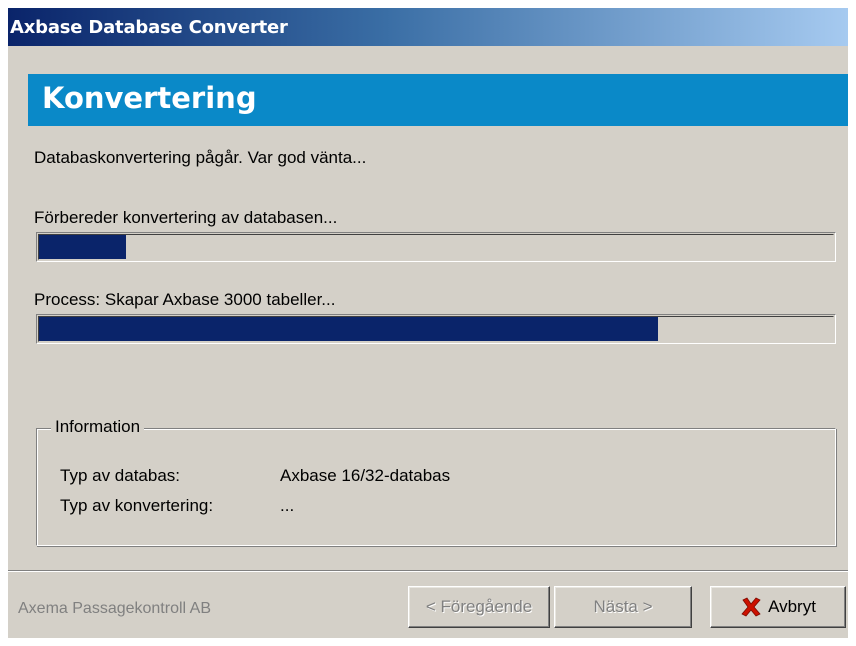 The width and height of the screenshot is (856, 646). I want to click on db-type-key: Typ av databas:, so click(120, 475).